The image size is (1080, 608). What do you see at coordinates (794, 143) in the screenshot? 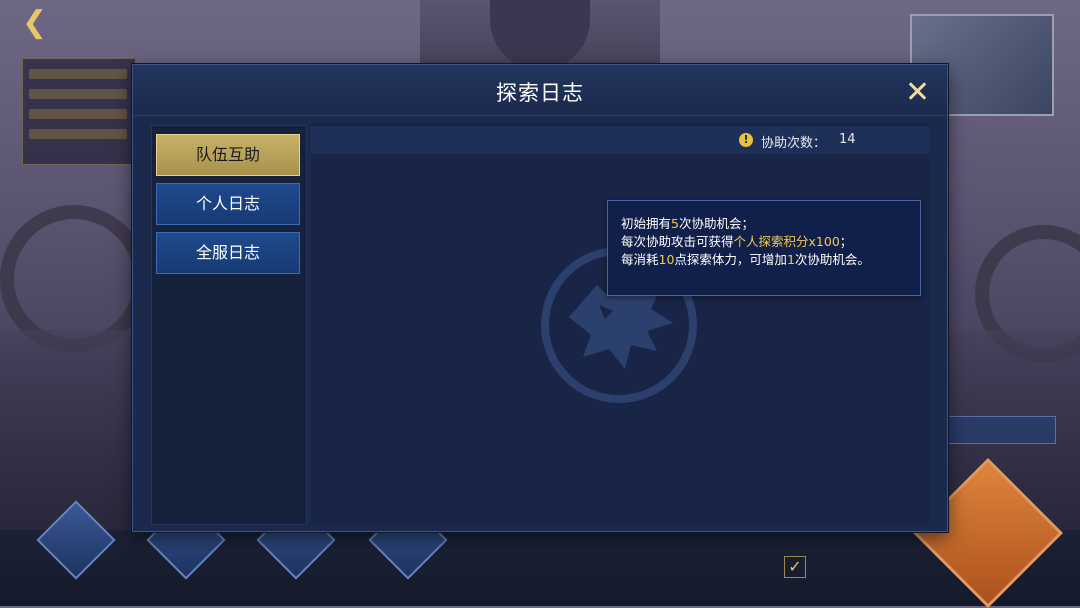
I see `assist-count-label: 协助次数：` at bounding box center [794, 143].